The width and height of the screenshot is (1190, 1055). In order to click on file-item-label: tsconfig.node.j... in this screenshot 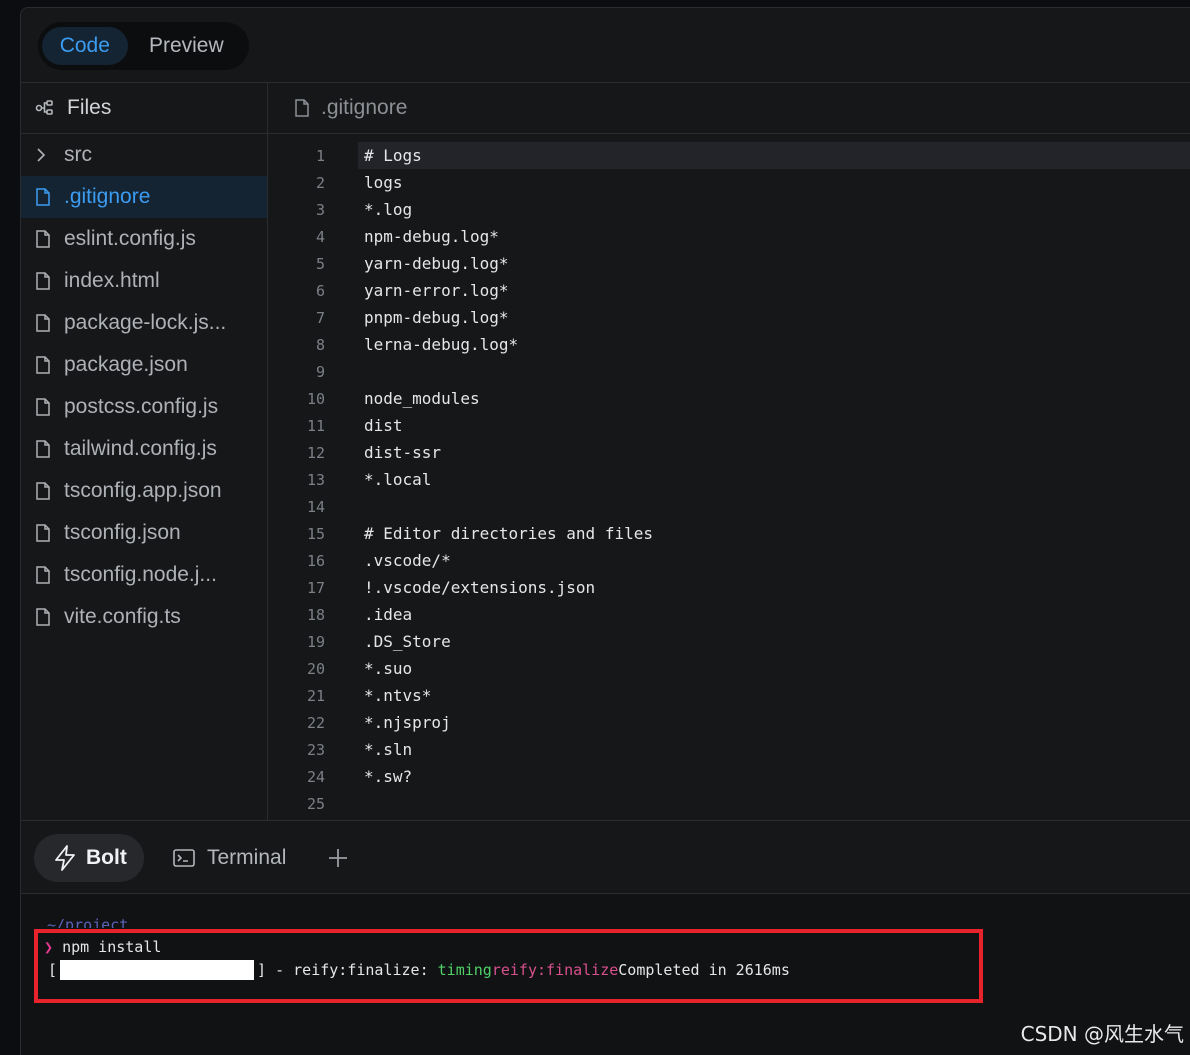, I will do `click(140, 574)`.